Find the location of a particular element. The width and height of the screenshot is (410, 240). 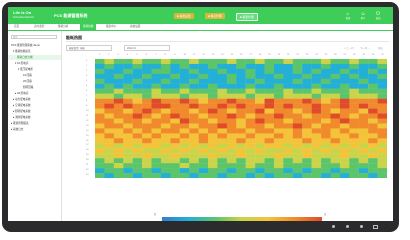

tree-item: ▸ 照明配电系统 is located at coordinates (22, 111).